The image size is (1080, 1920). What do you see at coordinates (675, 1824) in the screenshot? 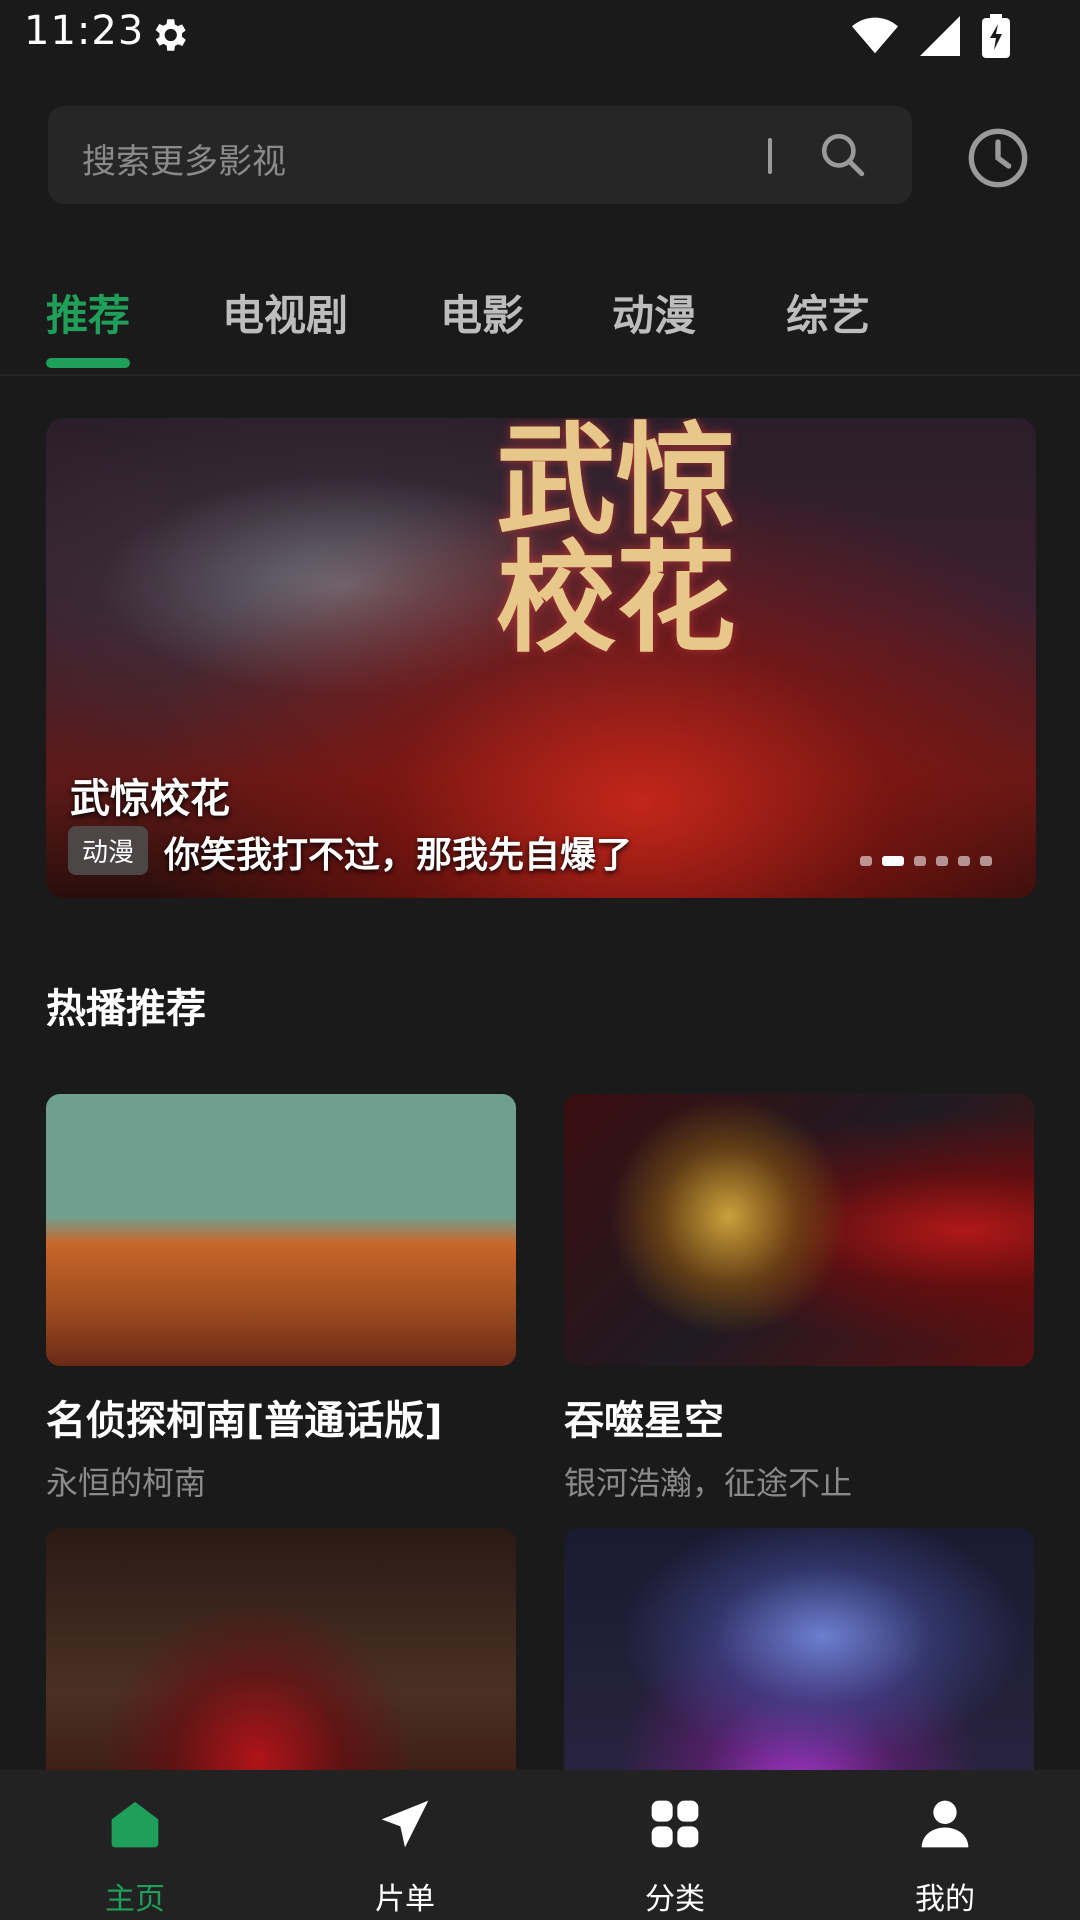
I see `grid-icon` at bounding box center [675, 1824].